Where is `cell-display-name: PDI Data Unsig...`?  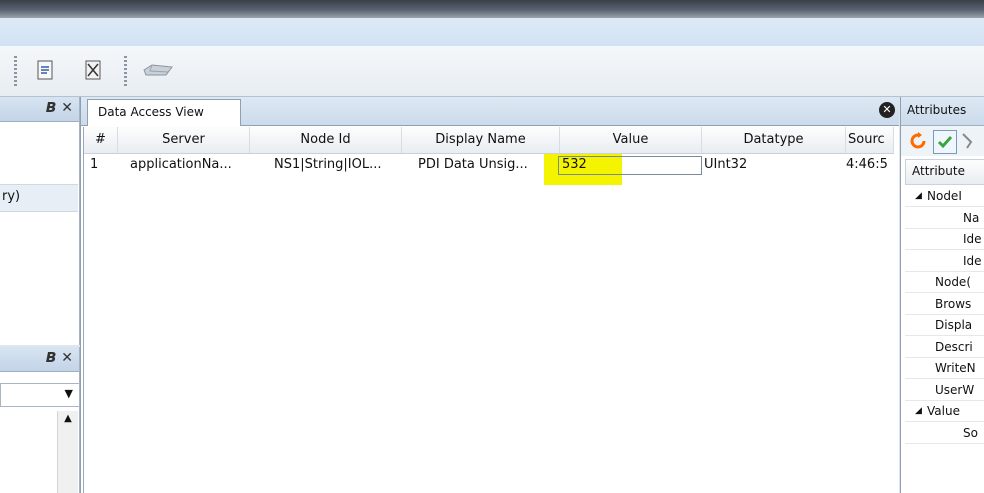
cell-display-name: PDI Data Unsig... is located at coordinates (473, 164).